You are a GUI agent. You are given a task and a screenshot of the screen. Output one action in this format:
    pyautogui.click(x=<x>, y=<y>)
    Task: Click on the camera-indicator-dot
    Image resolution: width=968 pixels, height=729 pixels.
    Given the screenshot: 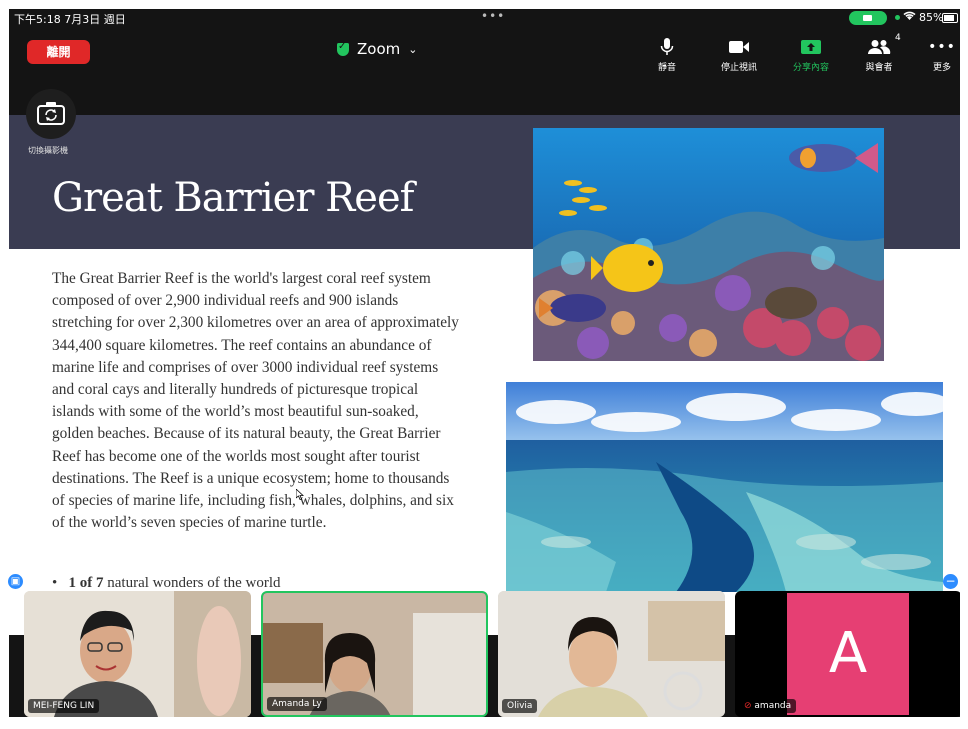 What is the action you would take?
    pyautogui.click(x=897, y=17)
    